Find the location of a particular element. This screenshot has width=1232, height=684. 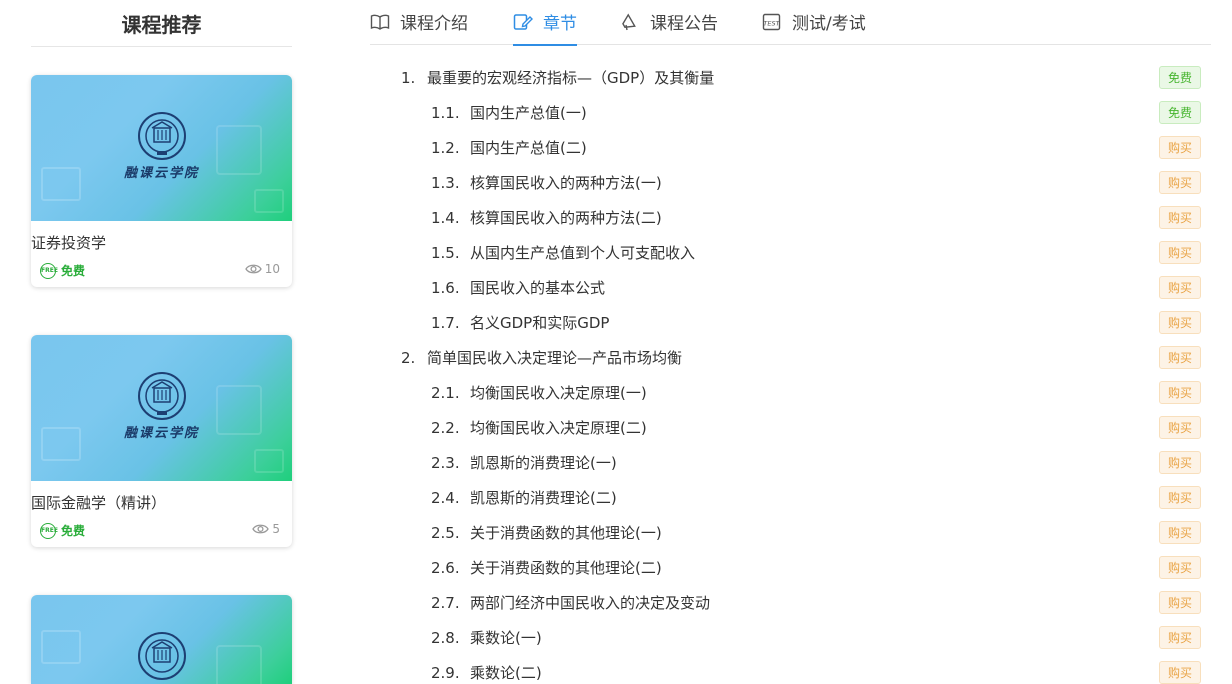

section-row: 2.5. 关于消费函数的其他理论(一) 购买 is located at coordinates (790, 532).